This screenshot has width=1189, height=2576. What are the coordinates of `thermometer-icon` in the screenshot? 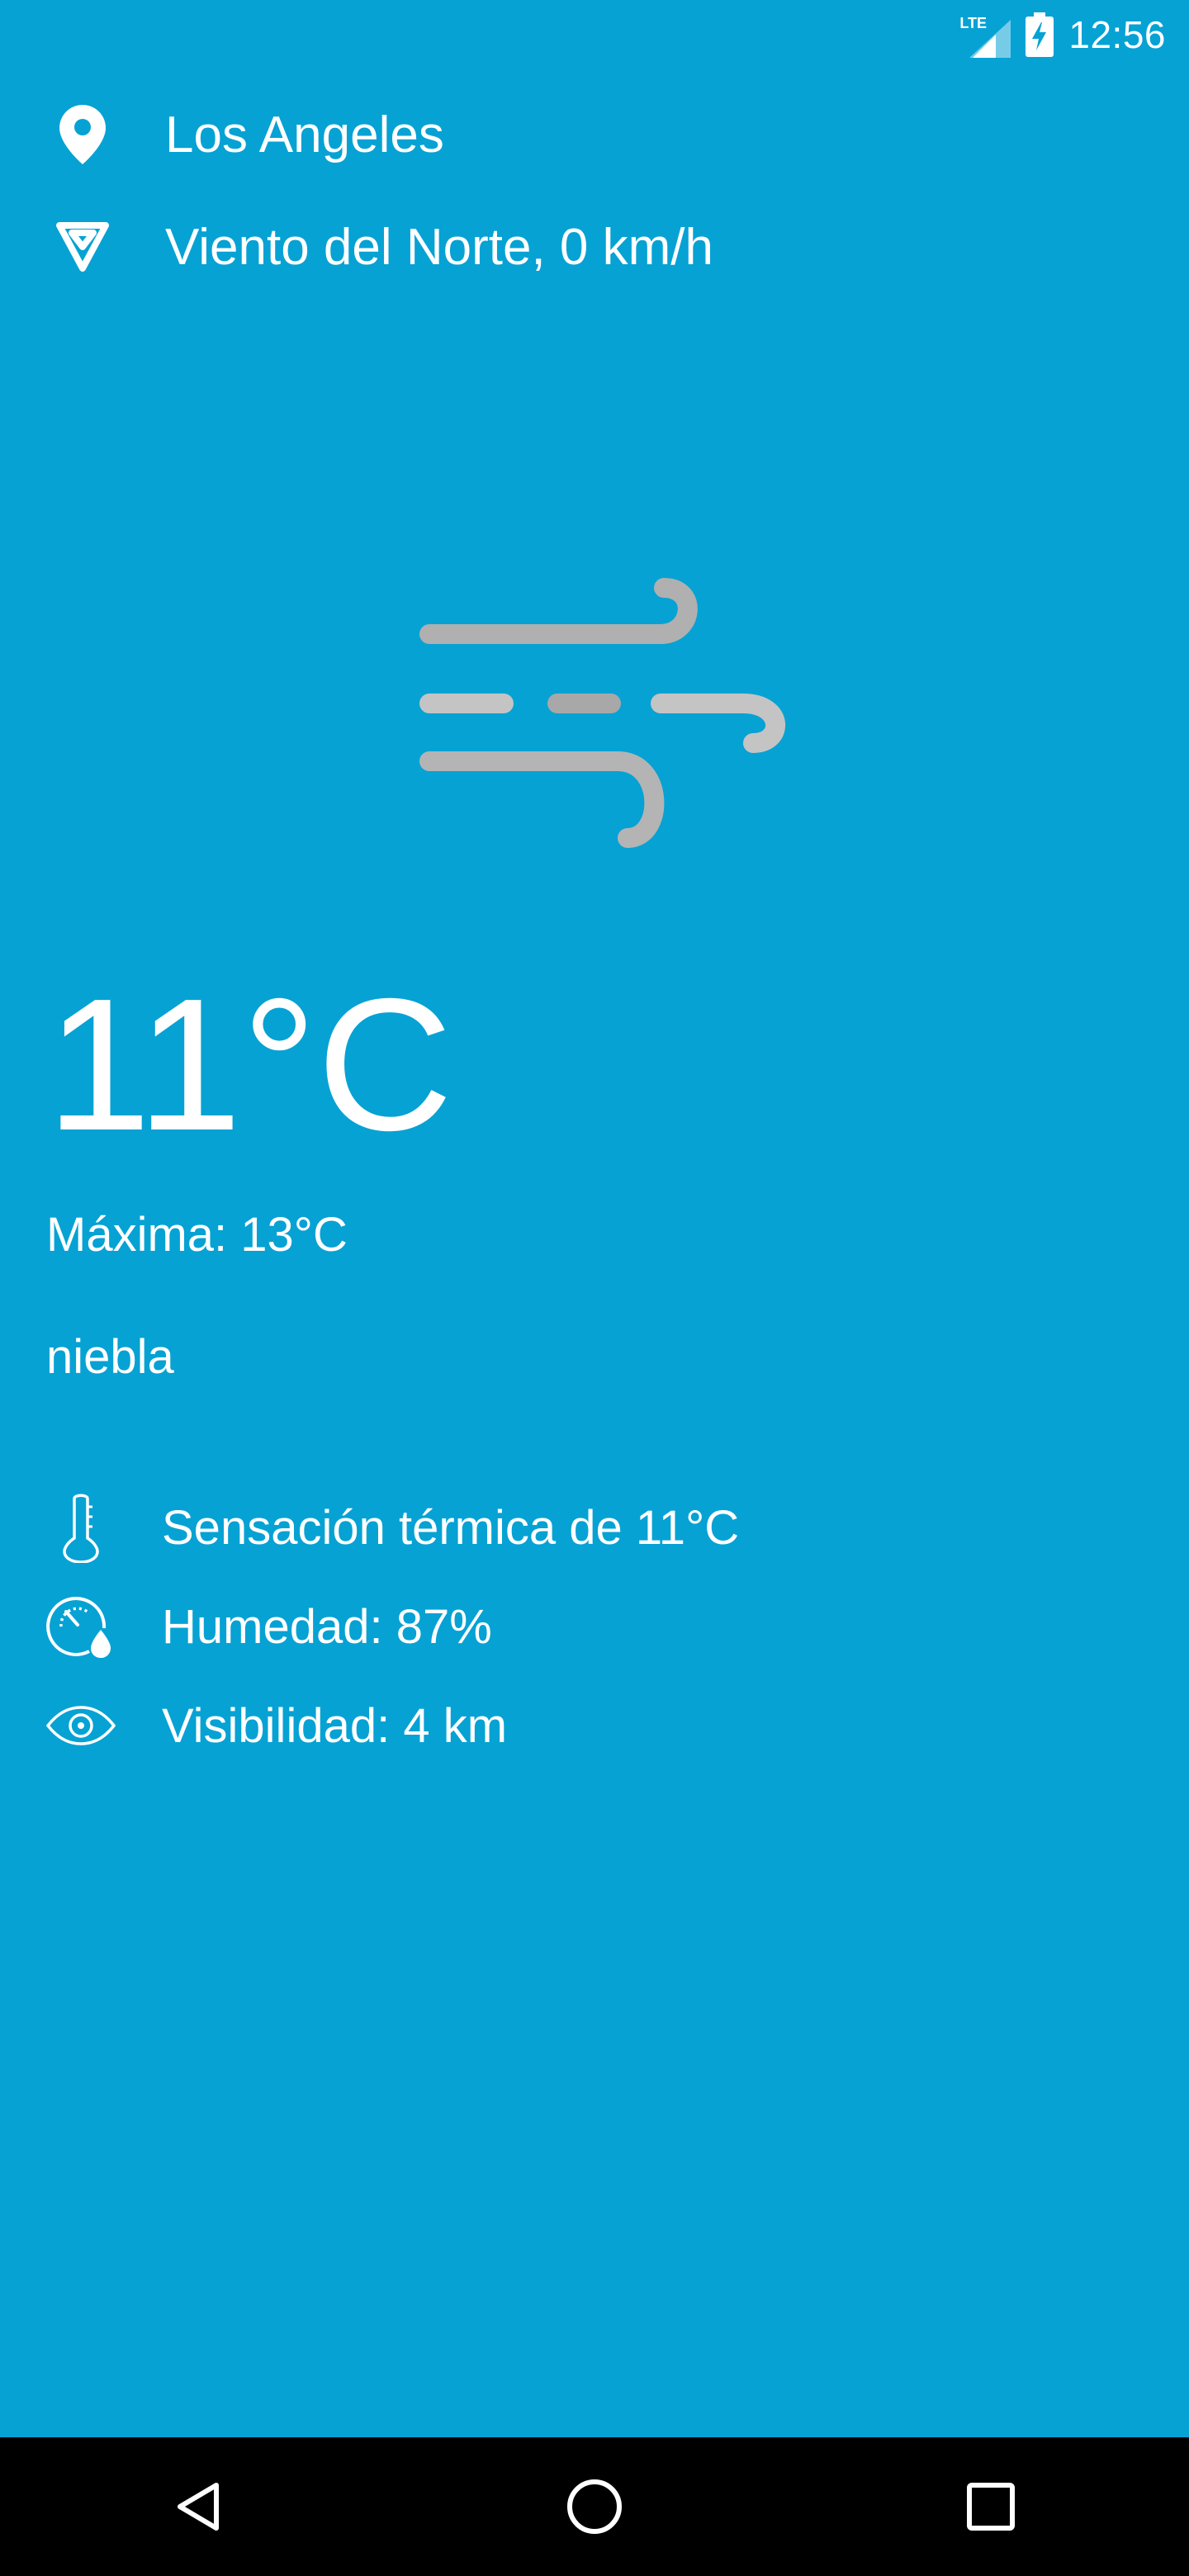 It's located at (81, 1527).